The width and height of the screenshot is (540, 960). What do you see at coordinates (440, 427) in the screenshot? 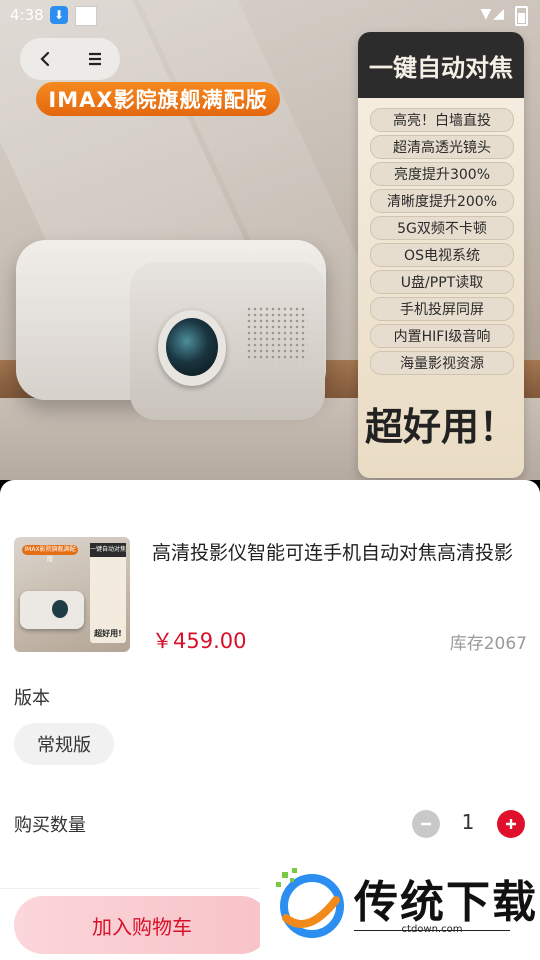
I see `feature-panel-footer: 超好用！` at bounding box center [440, 427].